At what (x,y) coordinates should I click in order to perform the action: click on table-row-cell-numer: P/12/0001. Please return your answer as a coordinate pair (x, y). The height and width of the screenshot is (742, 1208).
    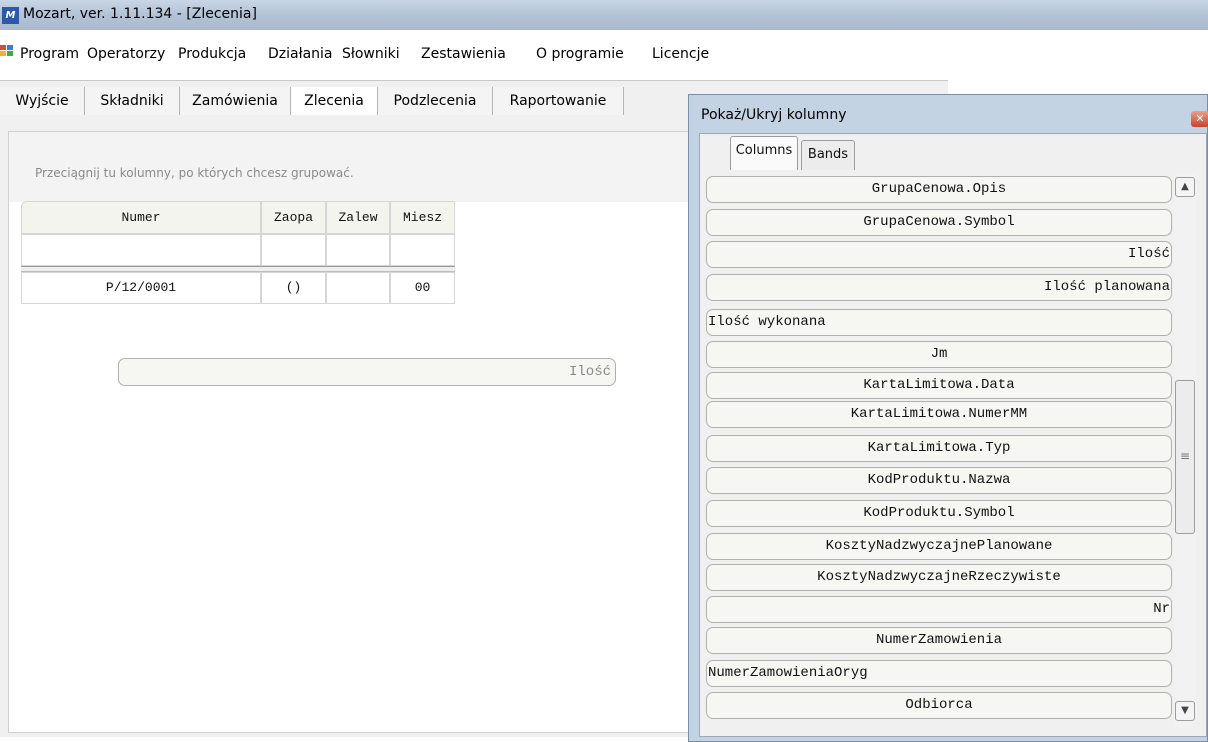
    Looking at the image, I should click on (141, 288).